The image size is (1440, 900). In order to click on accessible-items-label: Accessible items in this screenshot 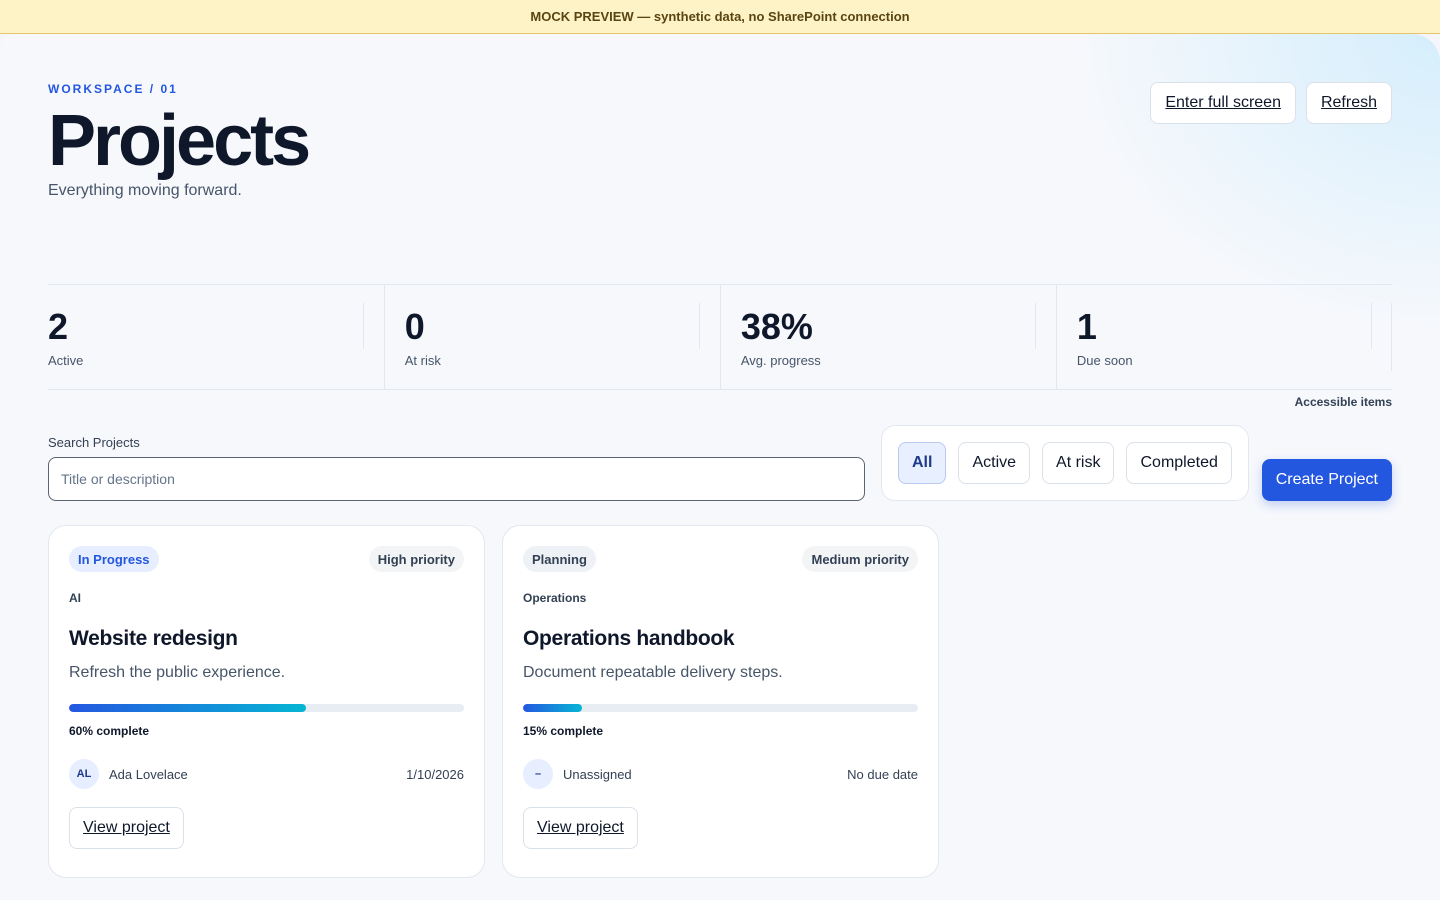, I will do `click(1343, 402)`.